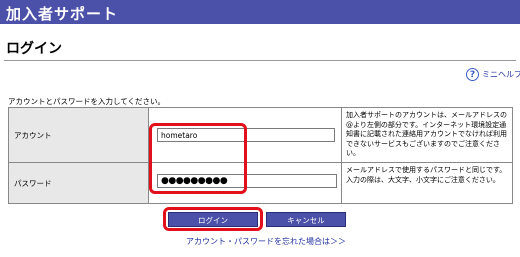 The height and width of the screenshot is (257, 520). What do you see at coordinates (501, 74) in the screenshot?
I see `mini-help-label: ミニヘルプ` at bounding box center [501, 74].